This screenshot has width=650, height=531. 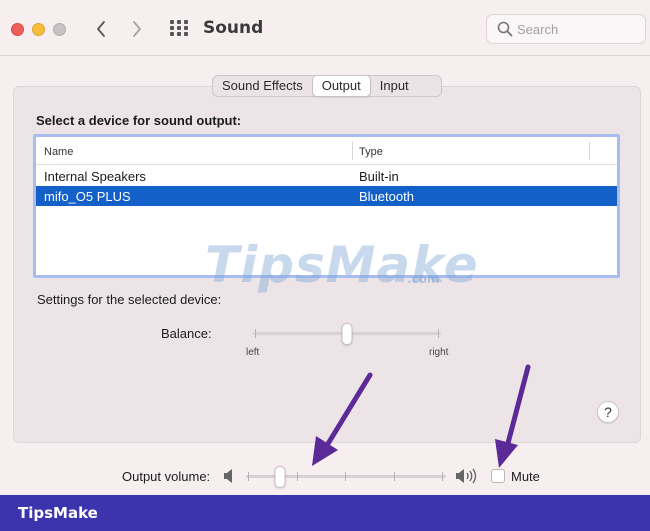 What do you see at coordinates (525, 476) in the screenshot?
I see `mute-label: Mute` at bounding box center [525, 476].